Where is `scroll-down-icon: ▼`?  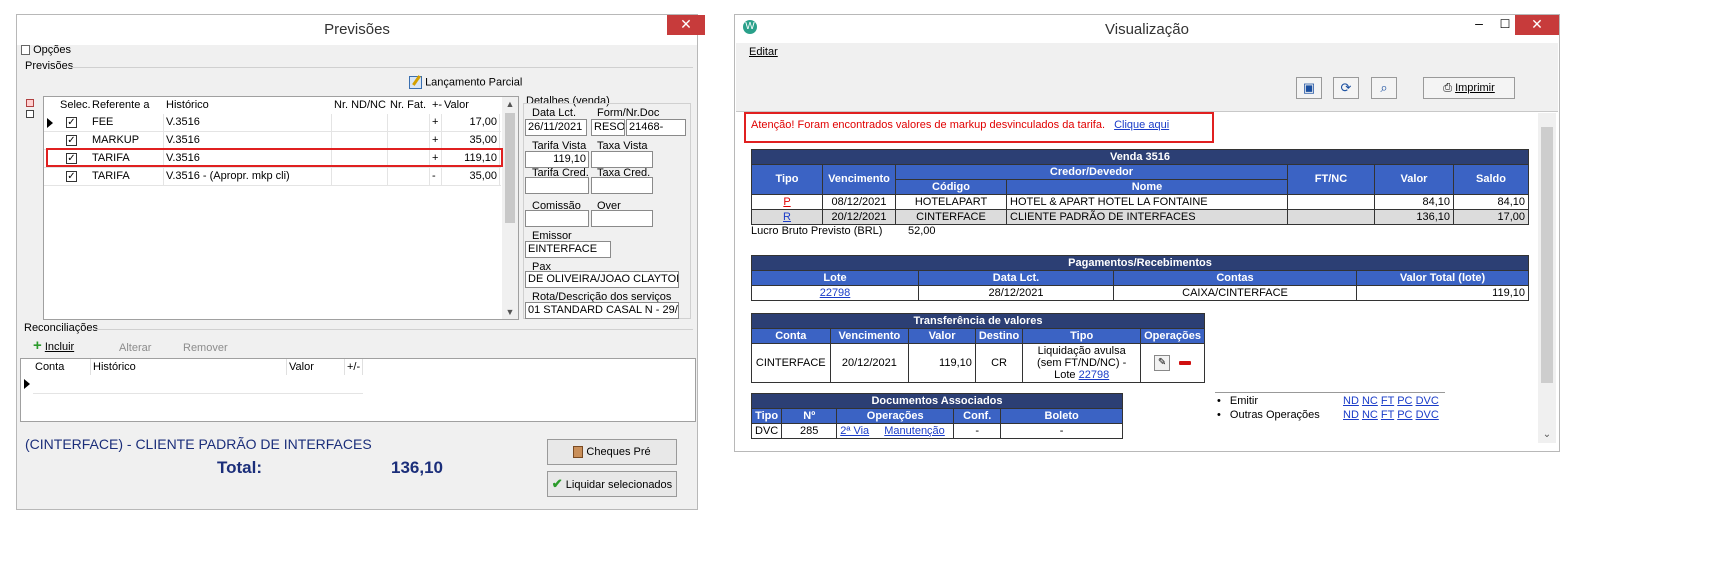 scroll-down-icon: ▼ is located at coordinates (510, 312).